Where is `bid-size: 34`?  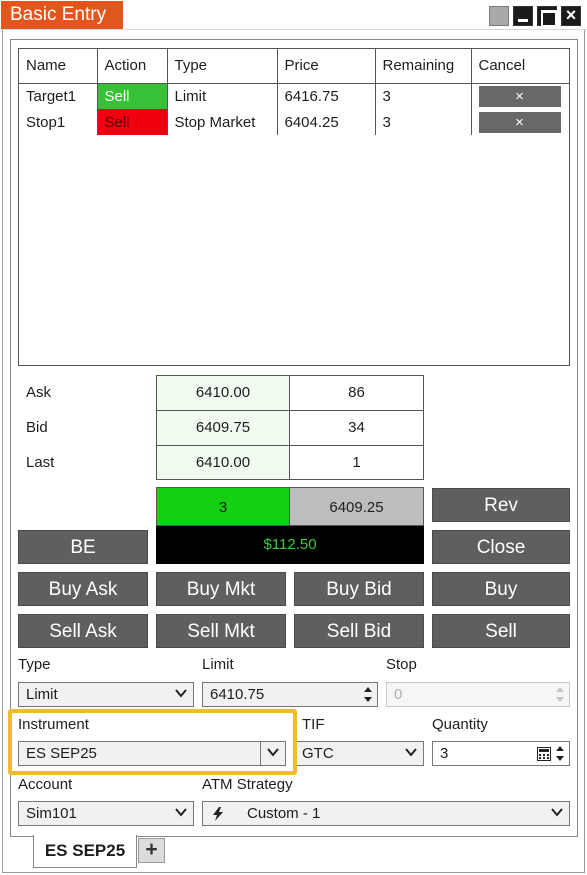
bid-size: 34 is located at coordinates (356, 428).